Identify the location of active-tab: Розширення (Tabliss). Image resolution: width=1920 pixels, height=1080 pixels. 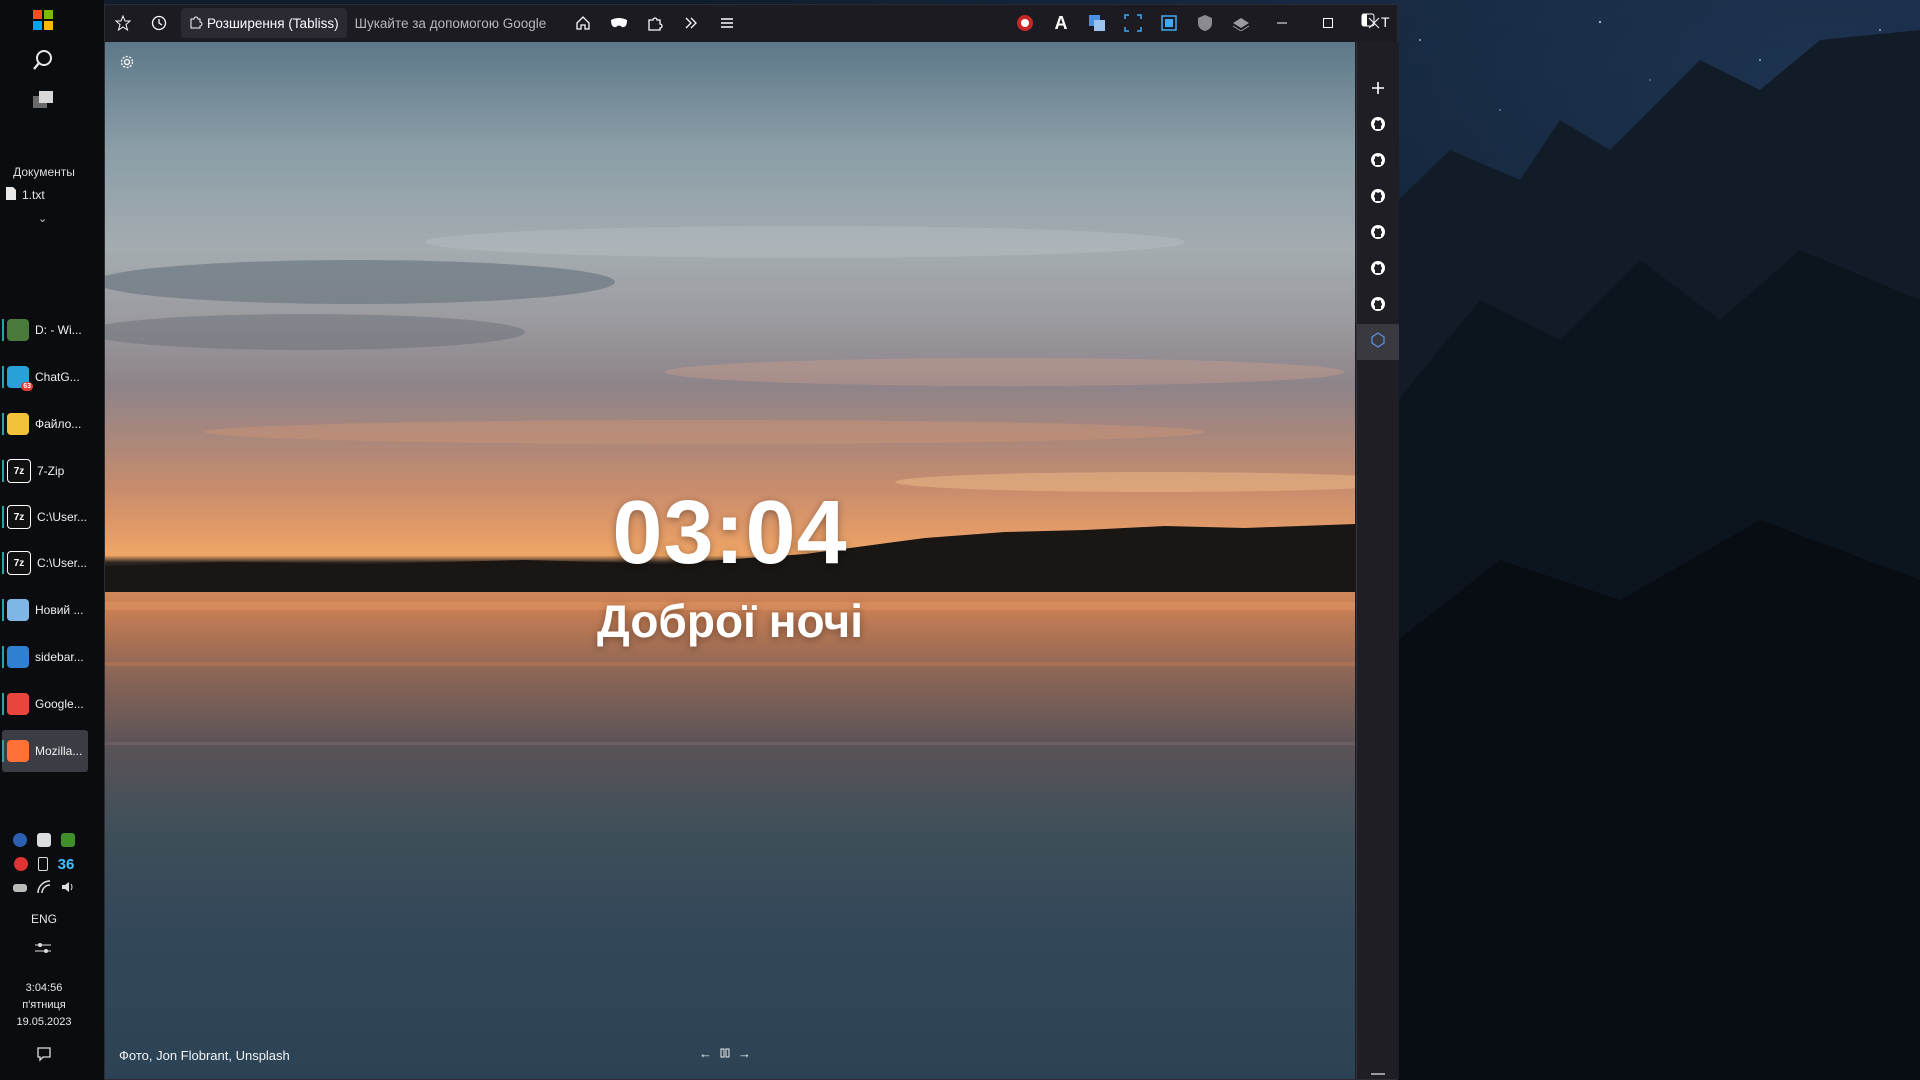
(264, 23).